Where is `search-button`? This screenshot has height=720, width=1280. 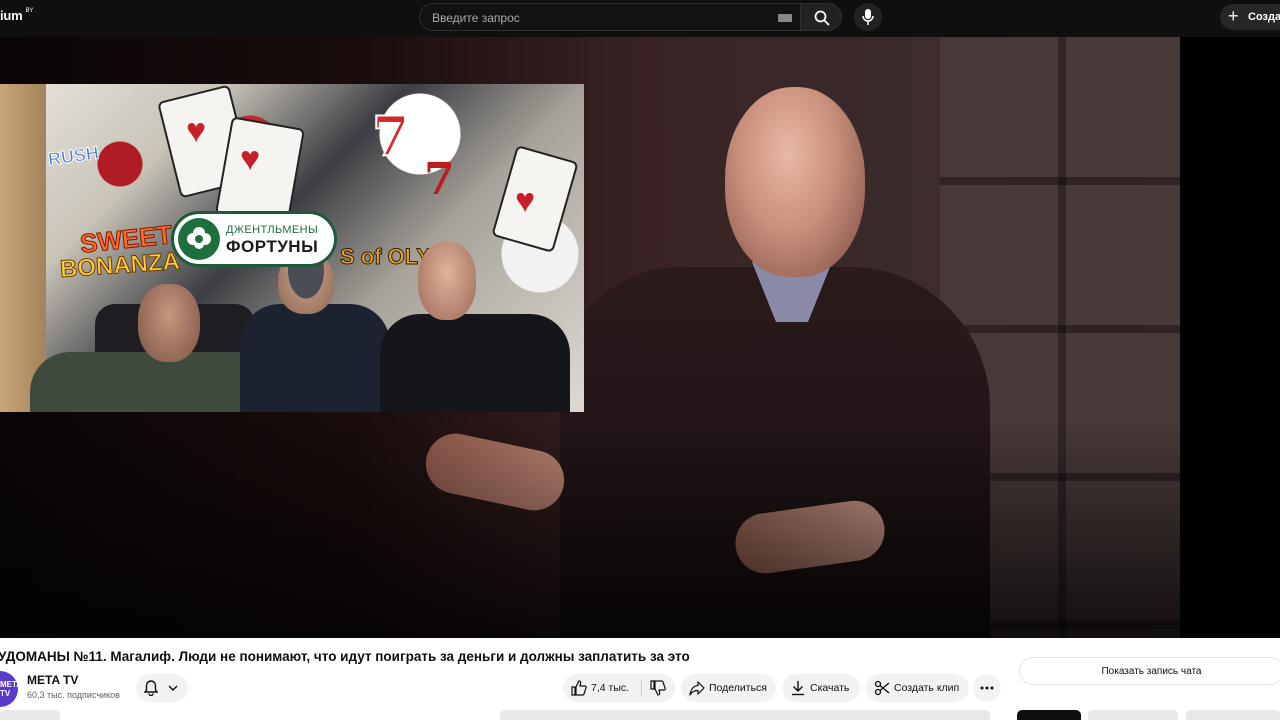 search-button is located at coordinates (821, 17).